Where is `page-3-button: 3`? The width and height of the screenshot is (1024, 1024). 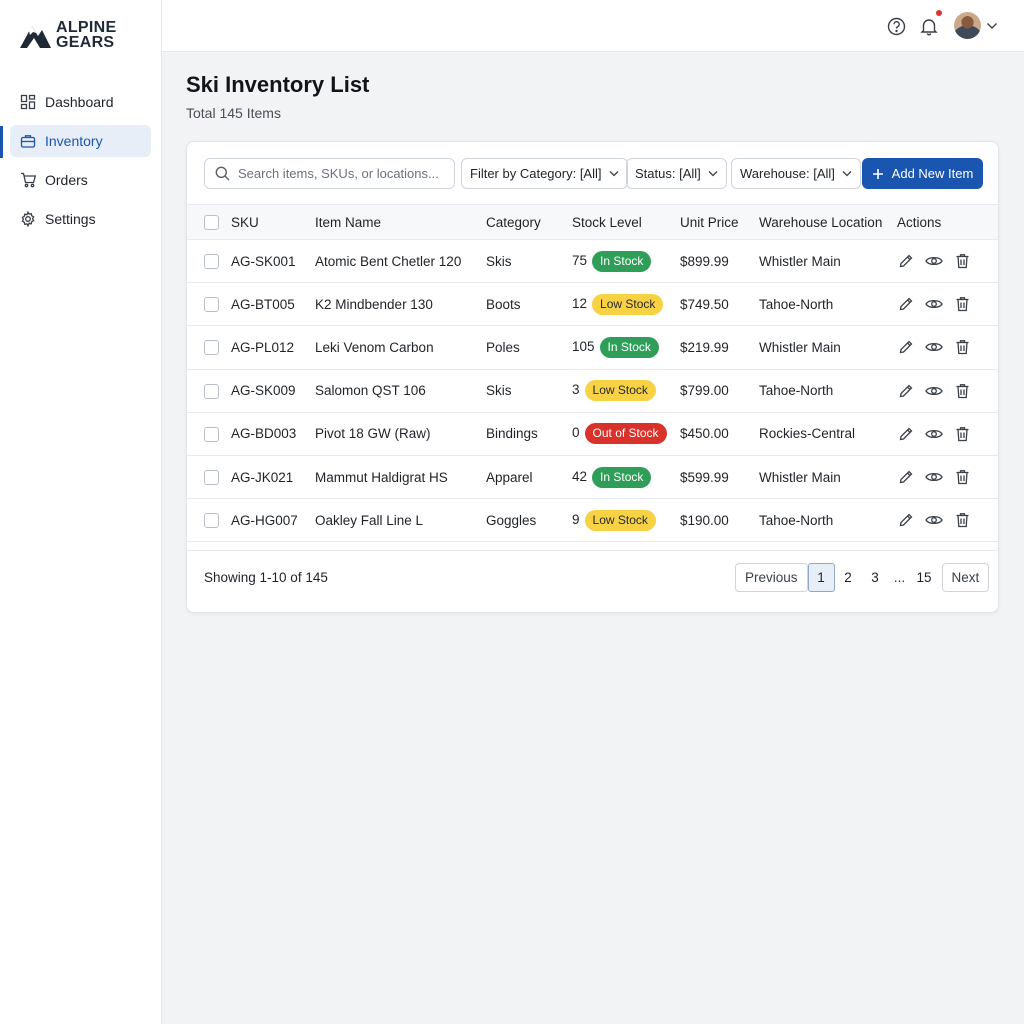 page-3-button: 3 is located at coordinates (875, 577).